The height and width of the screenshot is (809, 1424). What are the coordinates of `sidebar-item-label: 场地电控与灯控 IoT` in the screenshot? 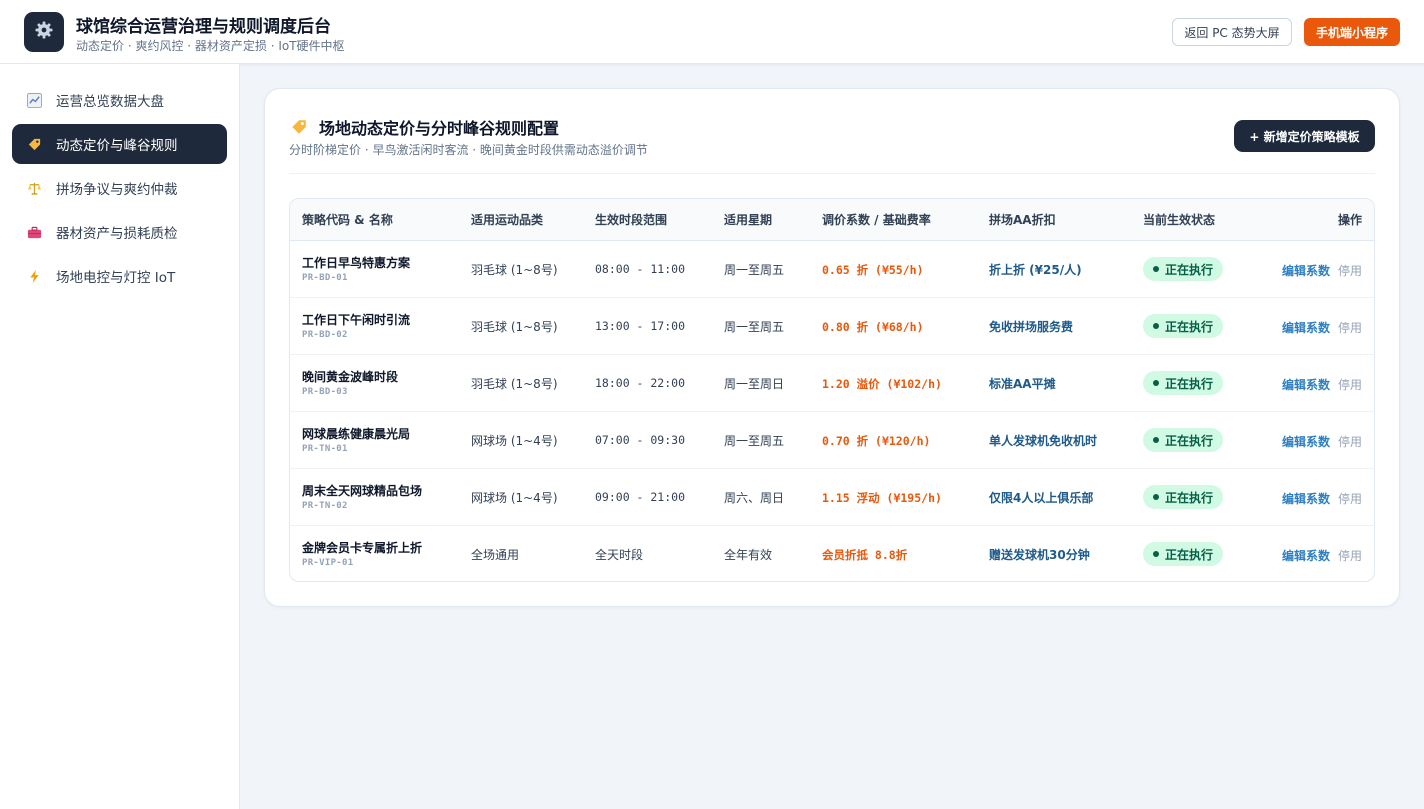 It's located at (116, 278).